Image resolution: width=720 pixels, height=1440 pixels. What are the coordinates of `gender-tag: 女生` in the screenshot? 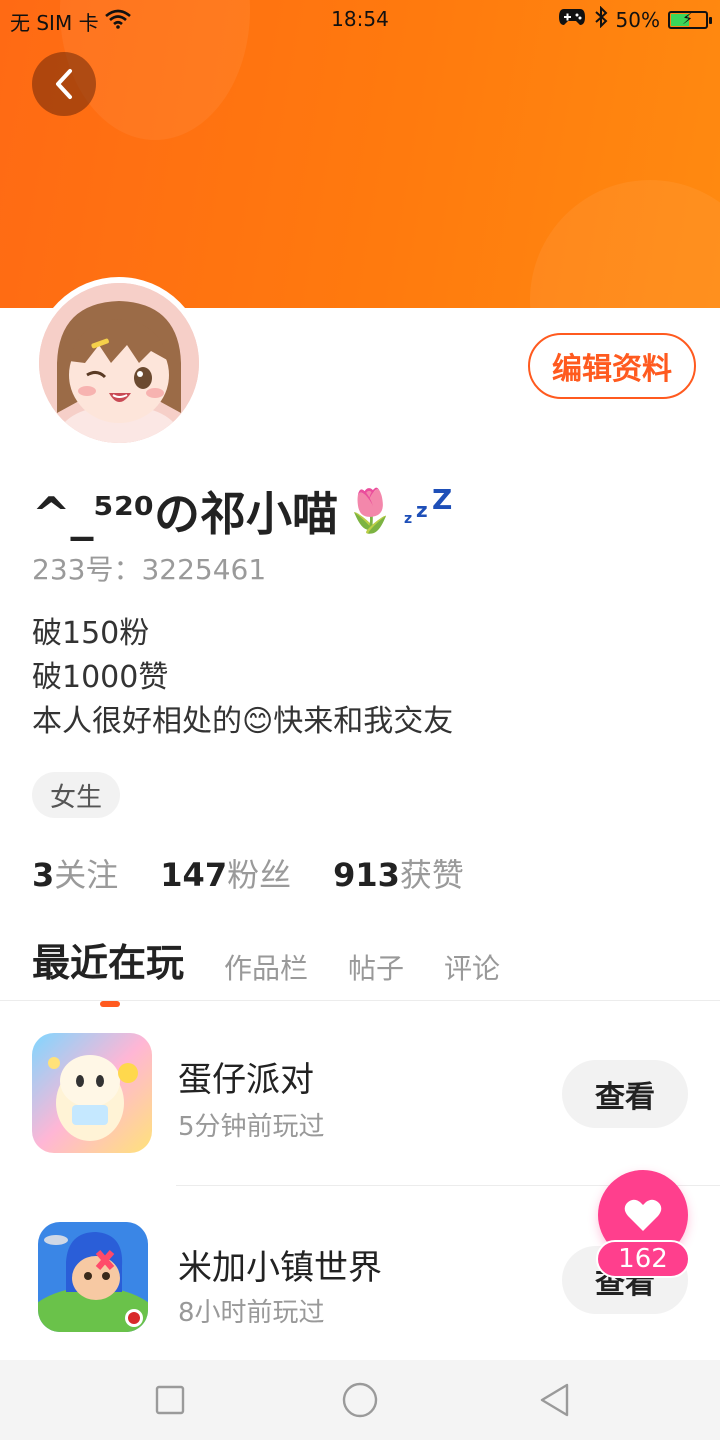 It's located at (76, 795).